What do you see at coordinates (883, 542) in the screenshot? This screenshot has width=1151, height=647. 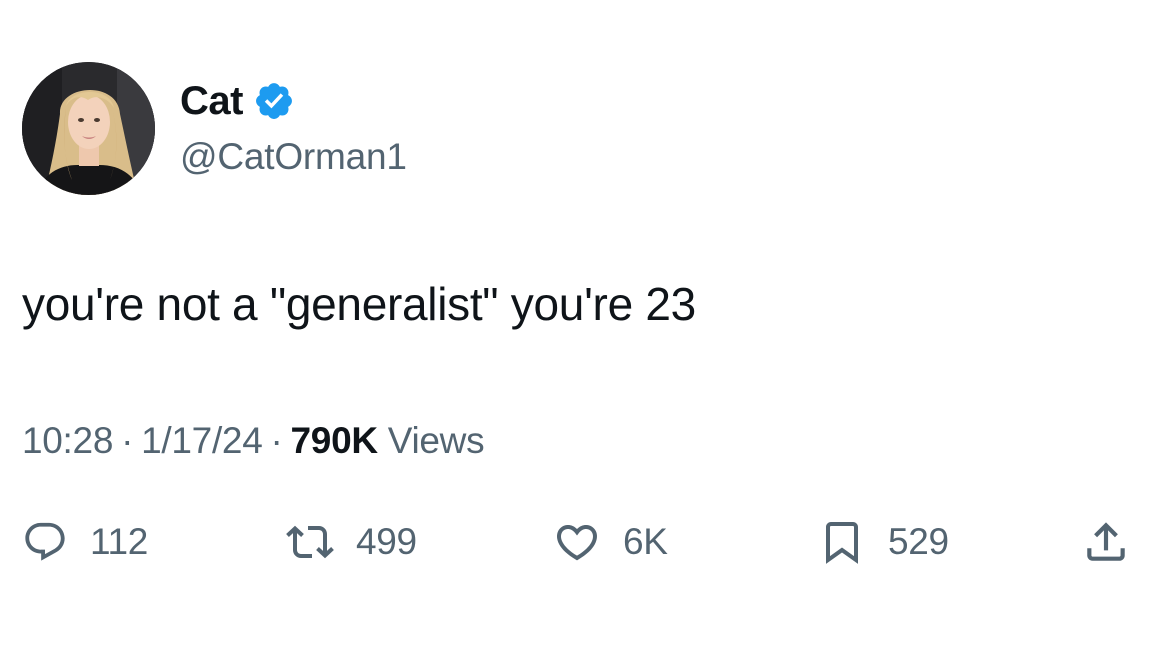 I see `bookmark-button: 529` at bounding box center [883, 542].